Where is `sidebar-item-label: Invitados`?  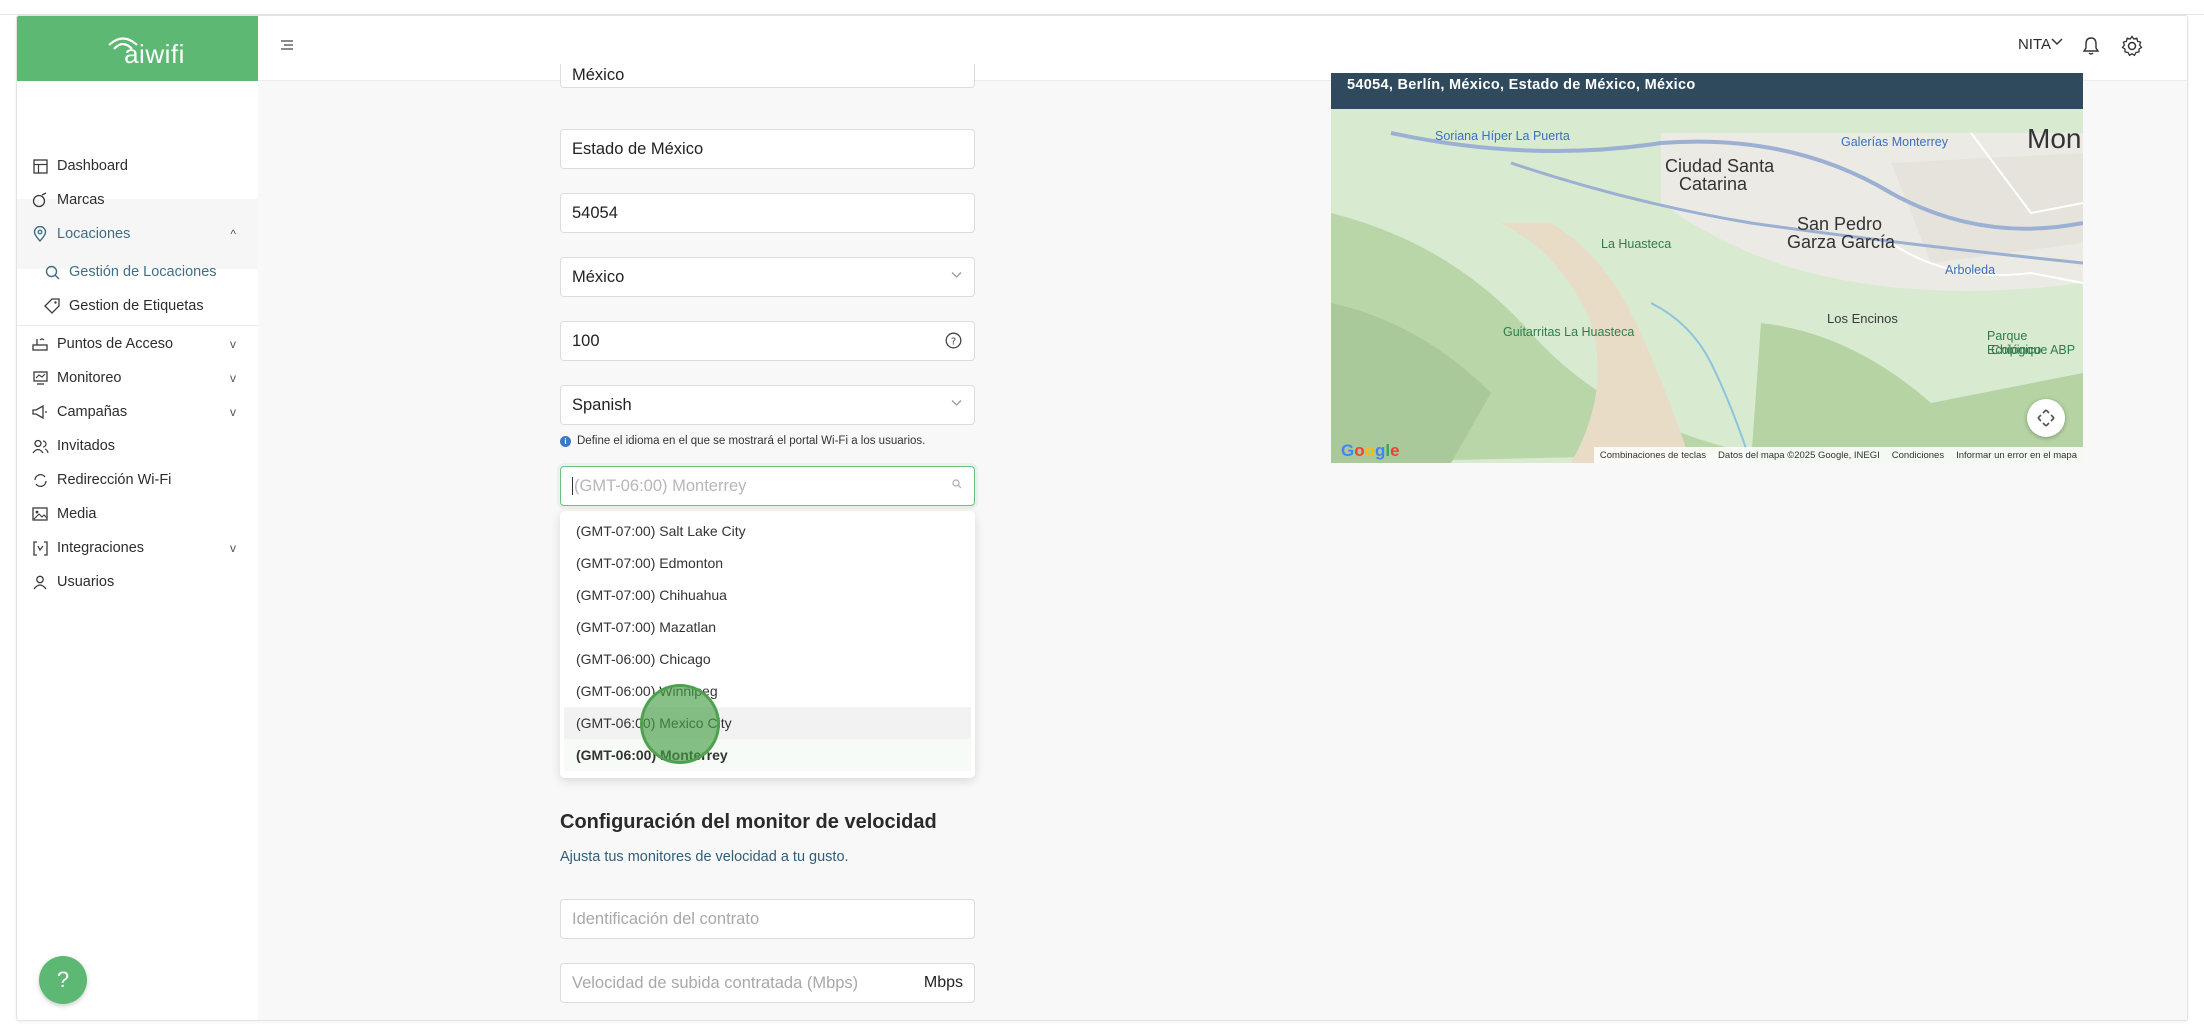 sidebar-item-label: Invitados is located at coordinates (86, 446).